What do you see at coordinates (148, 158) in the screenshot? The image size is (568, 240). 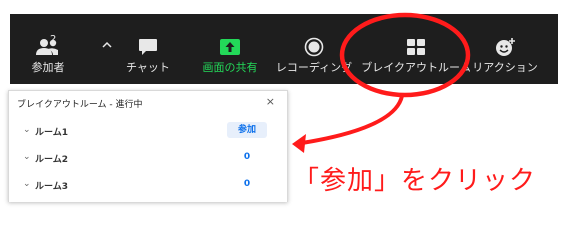 I see `room-row: ⌄ ルーム2 0` at bounding box center [148, 158].